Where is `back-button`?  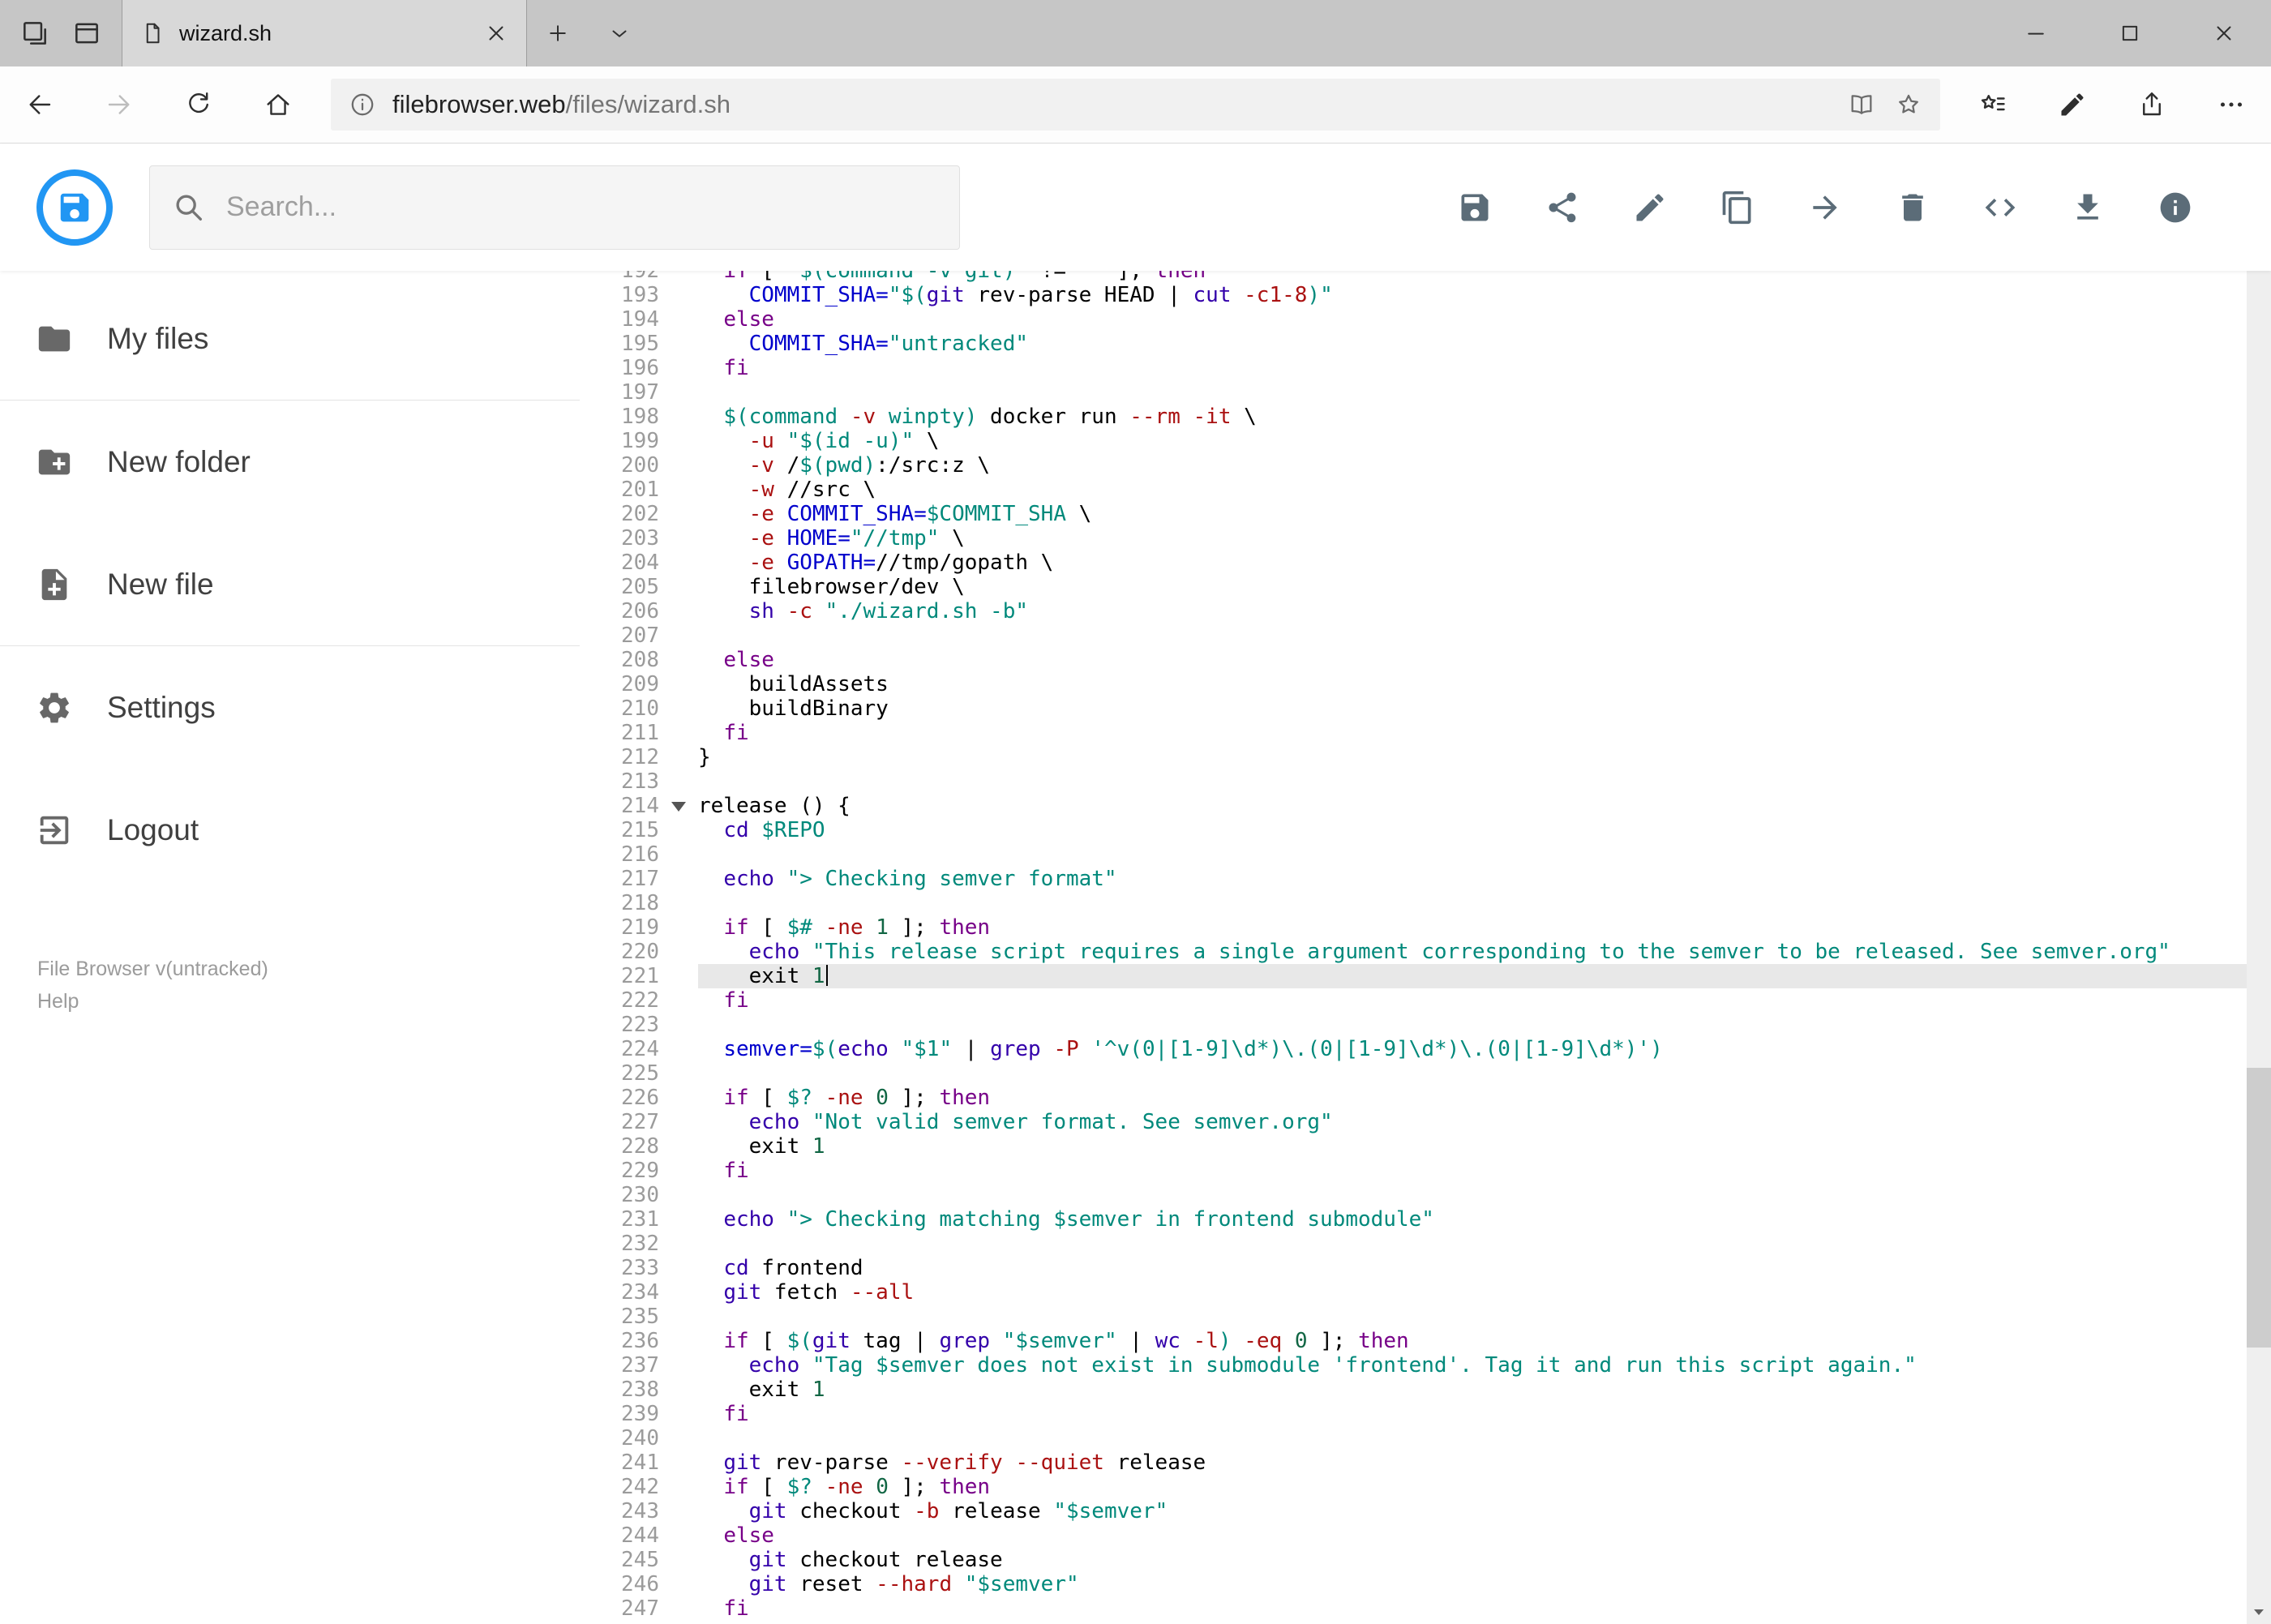
back-button is located at coordinates (39, 105).